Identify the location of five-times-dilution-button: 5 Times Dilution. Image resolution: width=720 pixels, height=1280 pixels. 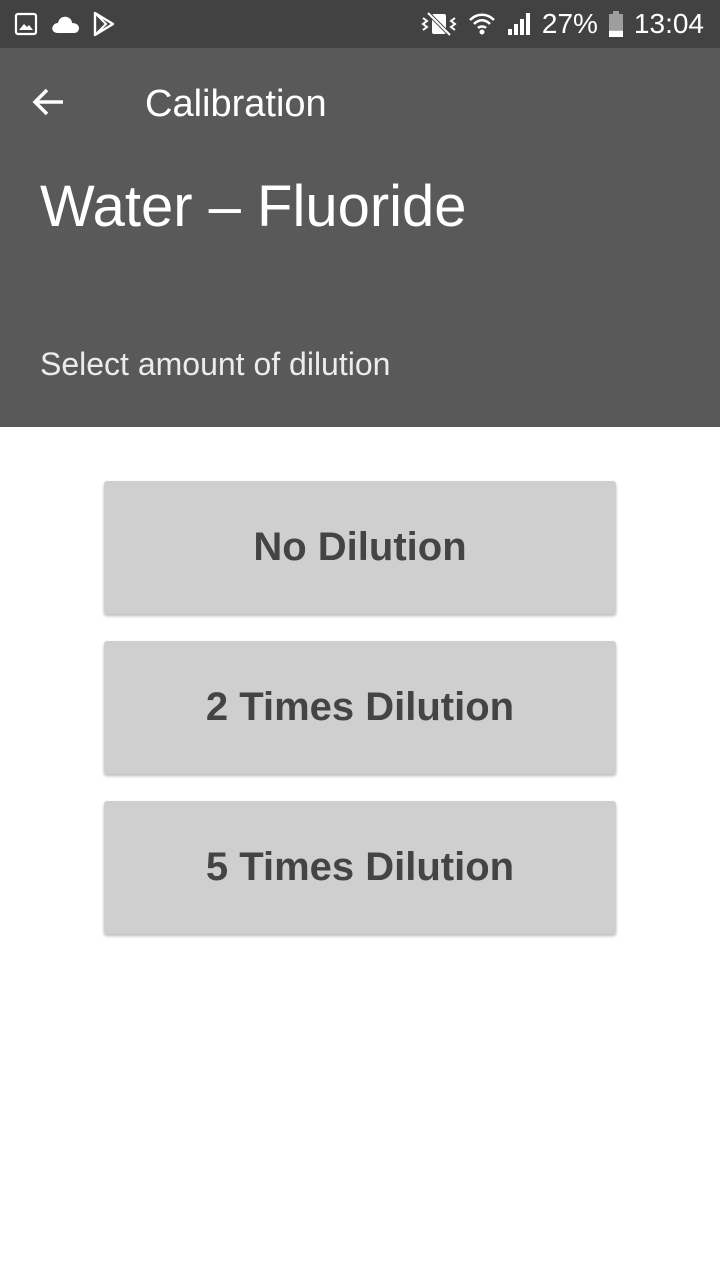
(360, 867).